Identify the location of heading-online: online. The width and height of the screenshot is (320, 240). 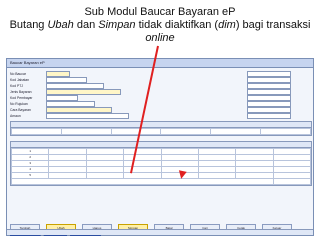
(160, 38).